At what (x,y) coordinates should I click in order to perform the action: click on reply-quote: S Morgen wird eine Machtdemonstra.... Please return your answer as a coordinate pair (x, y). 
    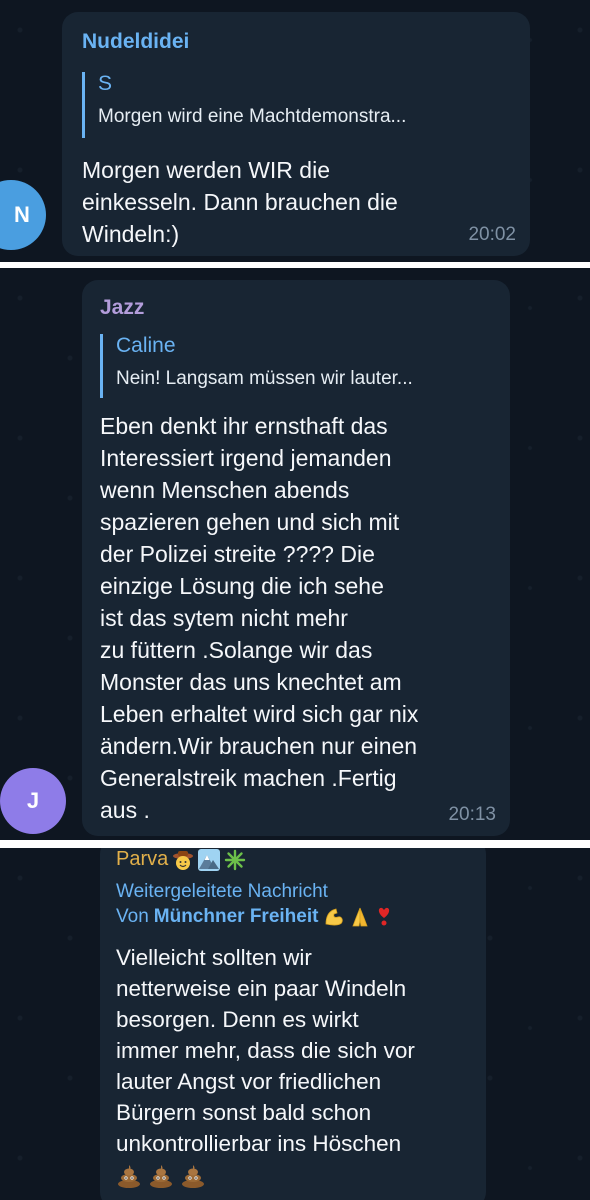
    Looking at the image, I should click on (244, 105).